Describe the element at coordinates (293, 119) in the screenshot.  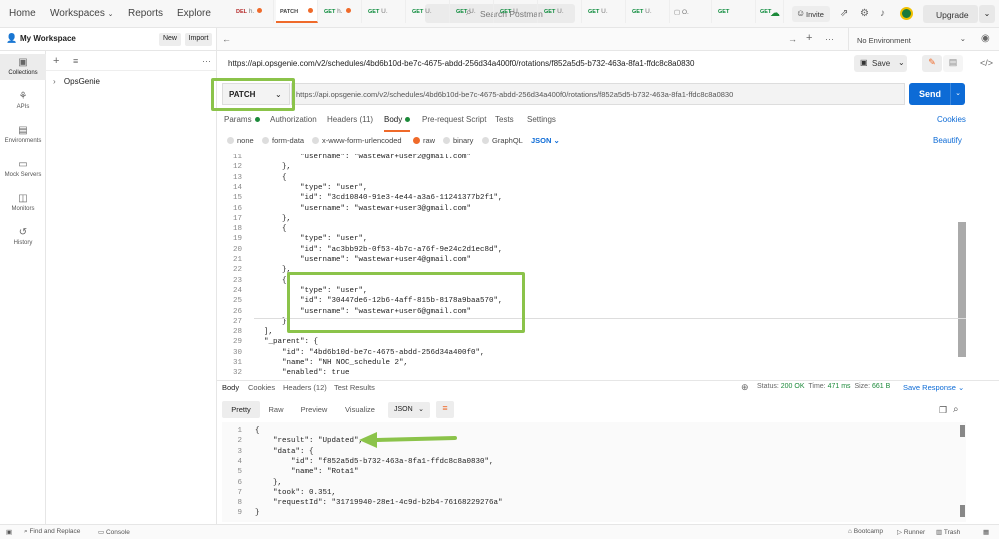
I see `tab-authorization: Authorization` at that location.